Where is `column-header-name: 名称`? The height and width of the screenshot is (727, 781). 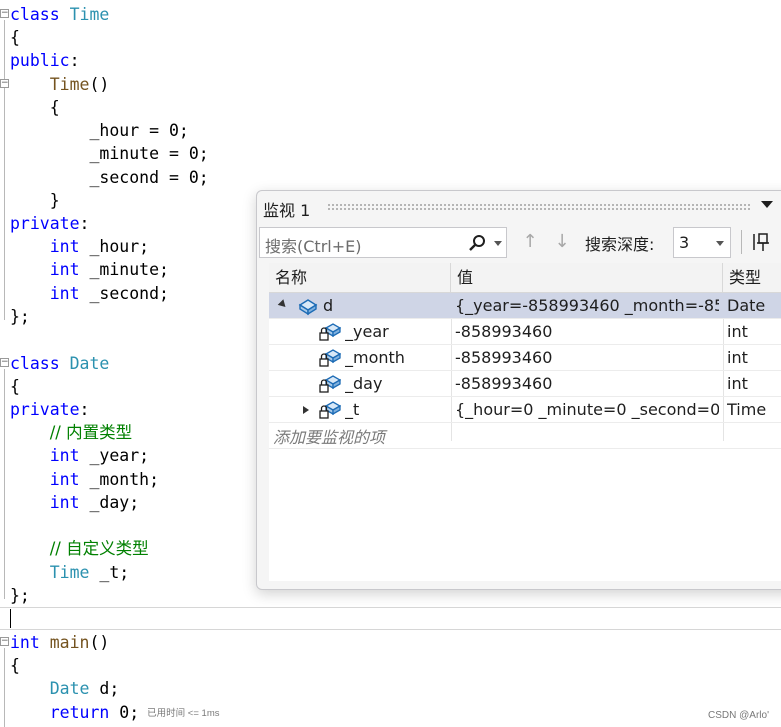 column-header-name: 名称 is located at coordinates (360, 278).